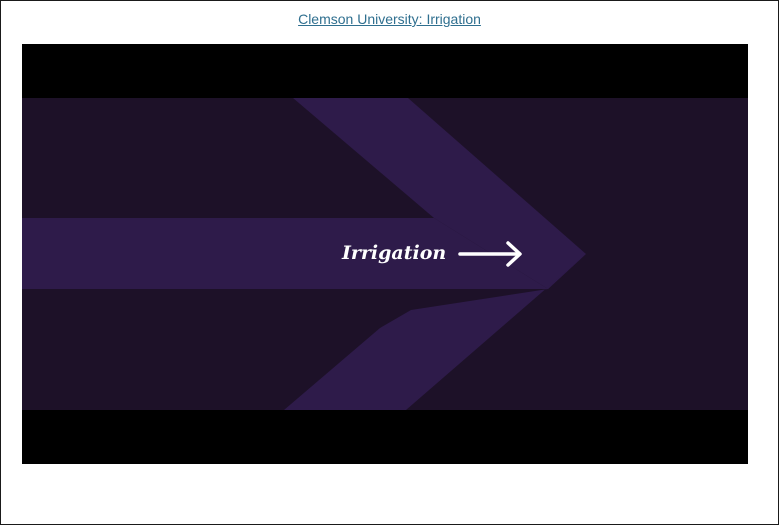 This screenshot has width=779, height=525. What do you see at coordinates (385, 71) in the screenshot?
I see `letterbox-top` at bounding box center [385, 71].